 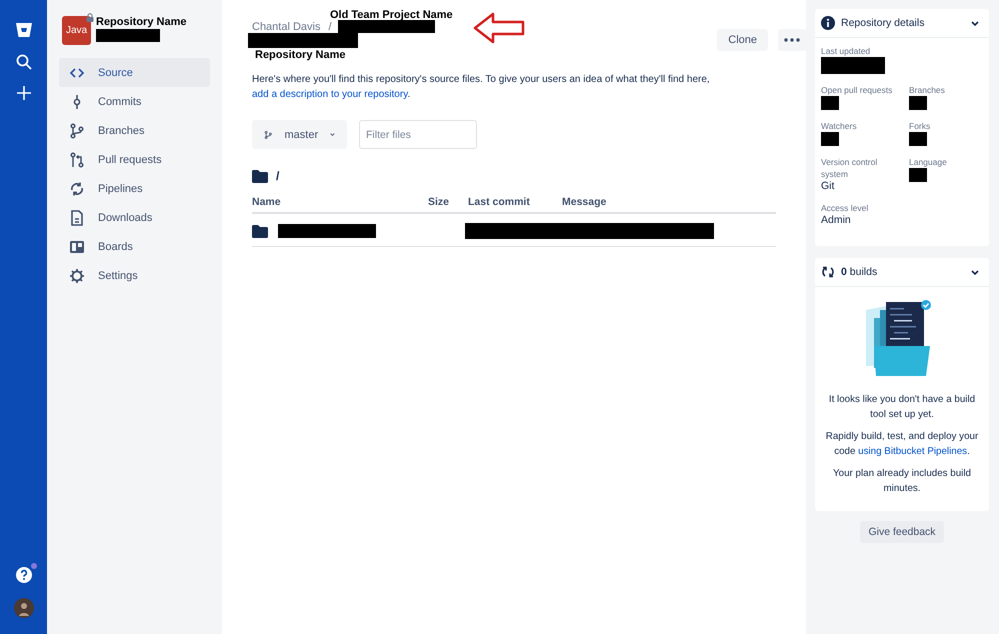 I want to click on refresh-icon, so click(x=828, y=272).